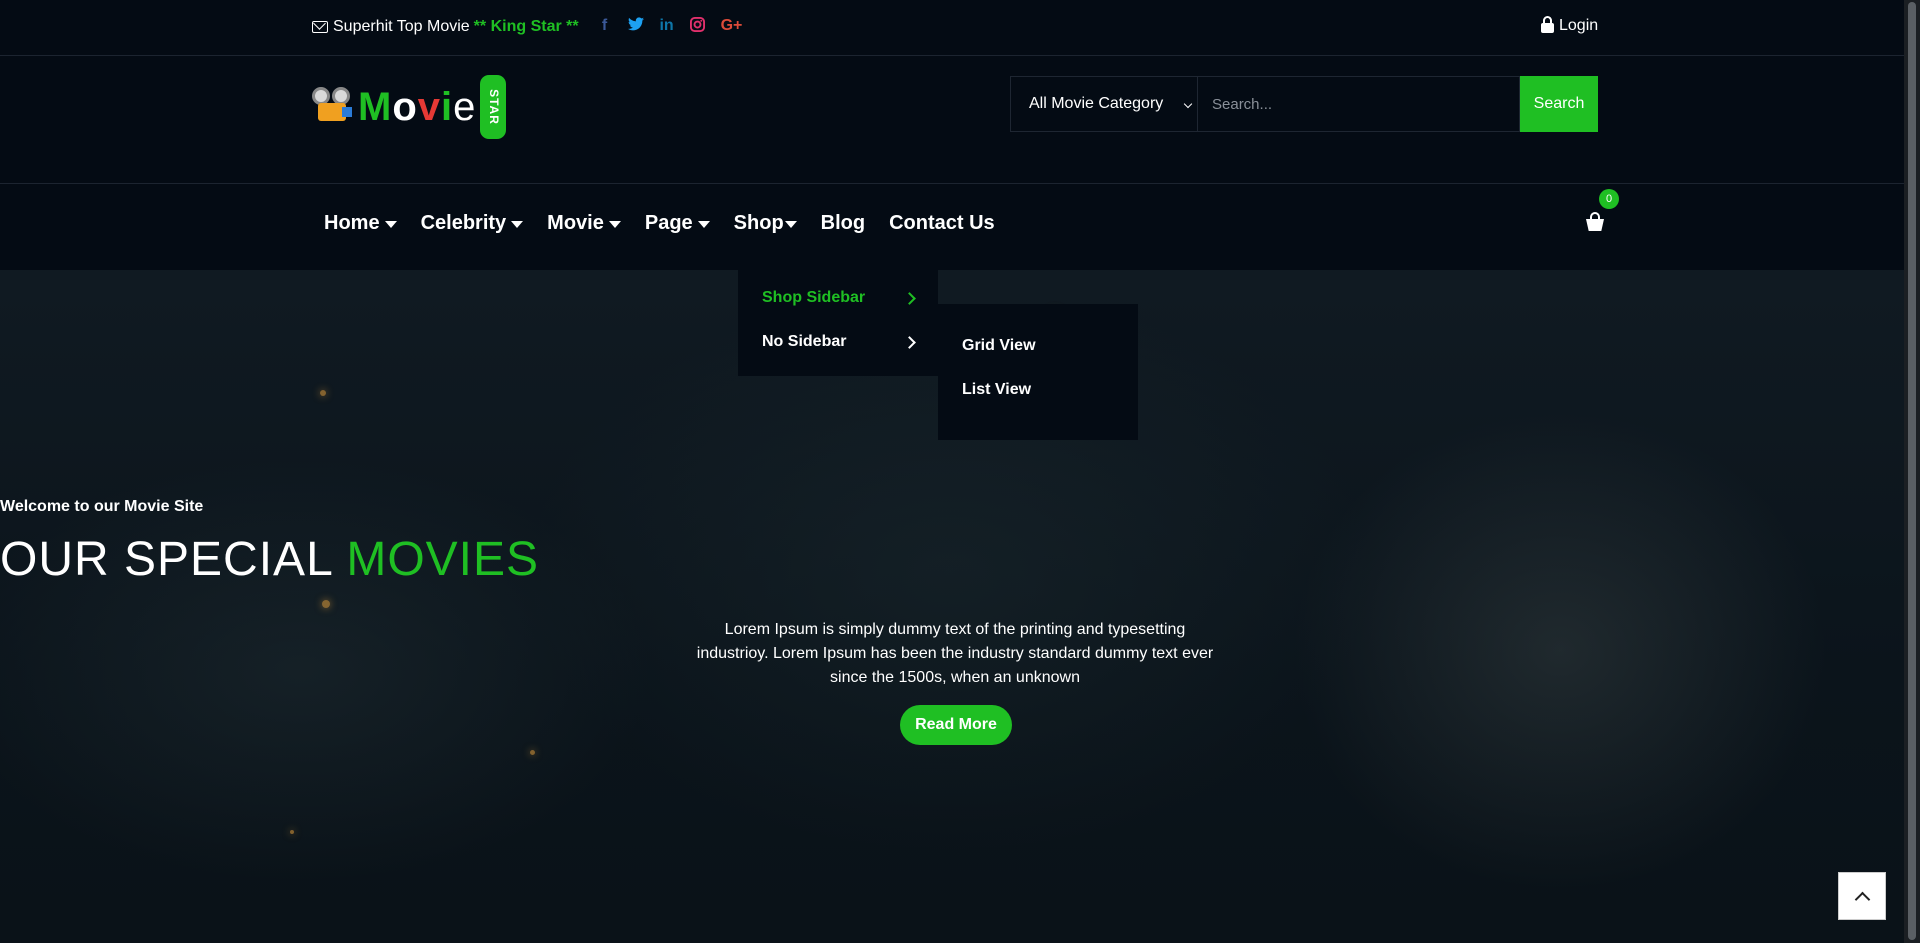 The image size is (1920, 943). I want to click on chevron-down-icon, so click(1188, 104).